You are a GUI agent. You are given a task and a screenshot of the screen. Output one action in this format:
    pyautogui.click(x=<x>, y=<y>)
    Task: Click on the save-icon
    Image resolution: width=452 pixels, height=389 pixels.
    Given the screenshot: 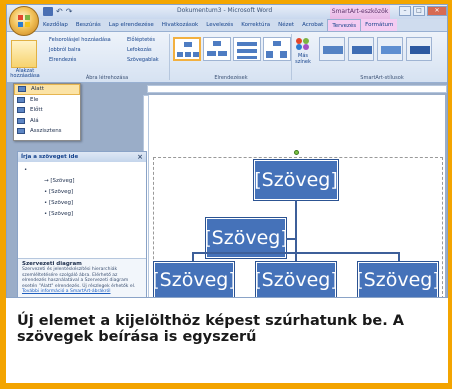 What is the action you would take?
    pyautogui.click(x=48, y=11)
    